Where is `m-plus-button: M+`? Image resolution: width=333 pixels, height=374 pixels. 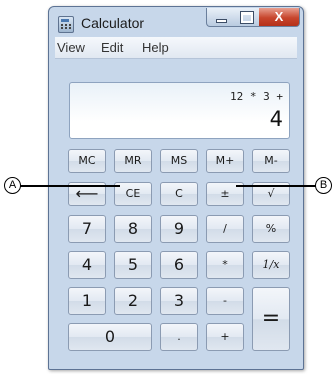 m-plus-button: M+ is located at coordinates (225, 161).